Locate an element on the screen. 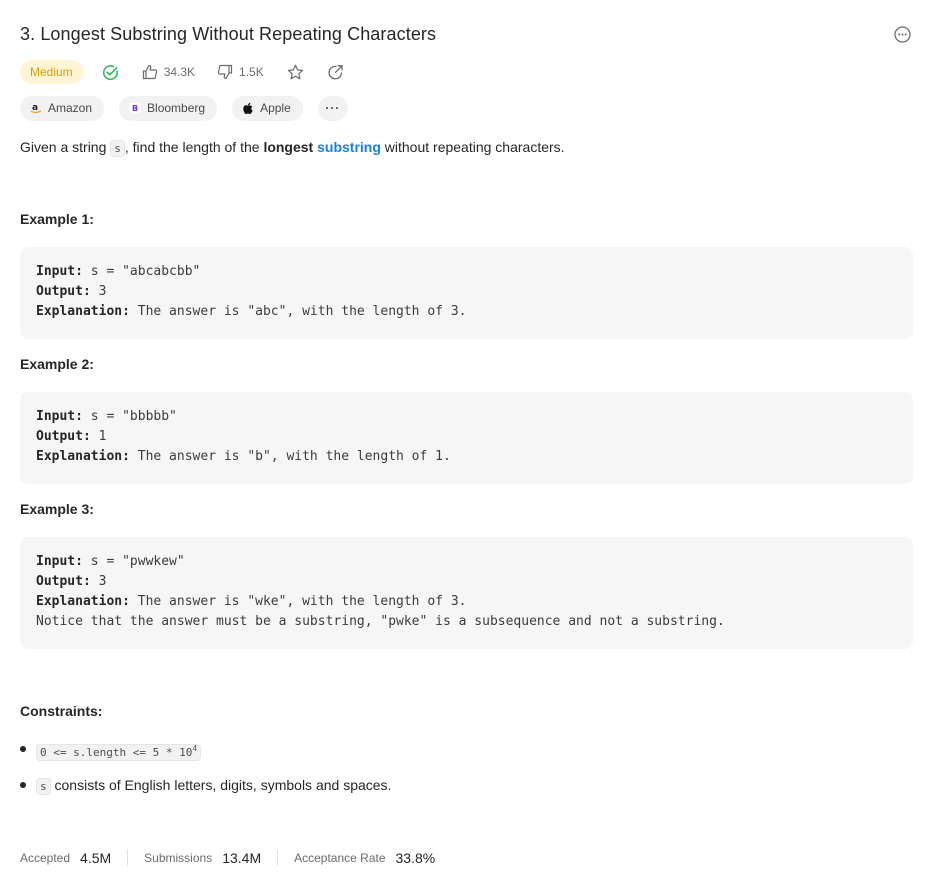 This screenshot has width=933, height=881. accepted-label: Accepted is located at coordinates (45, 858).